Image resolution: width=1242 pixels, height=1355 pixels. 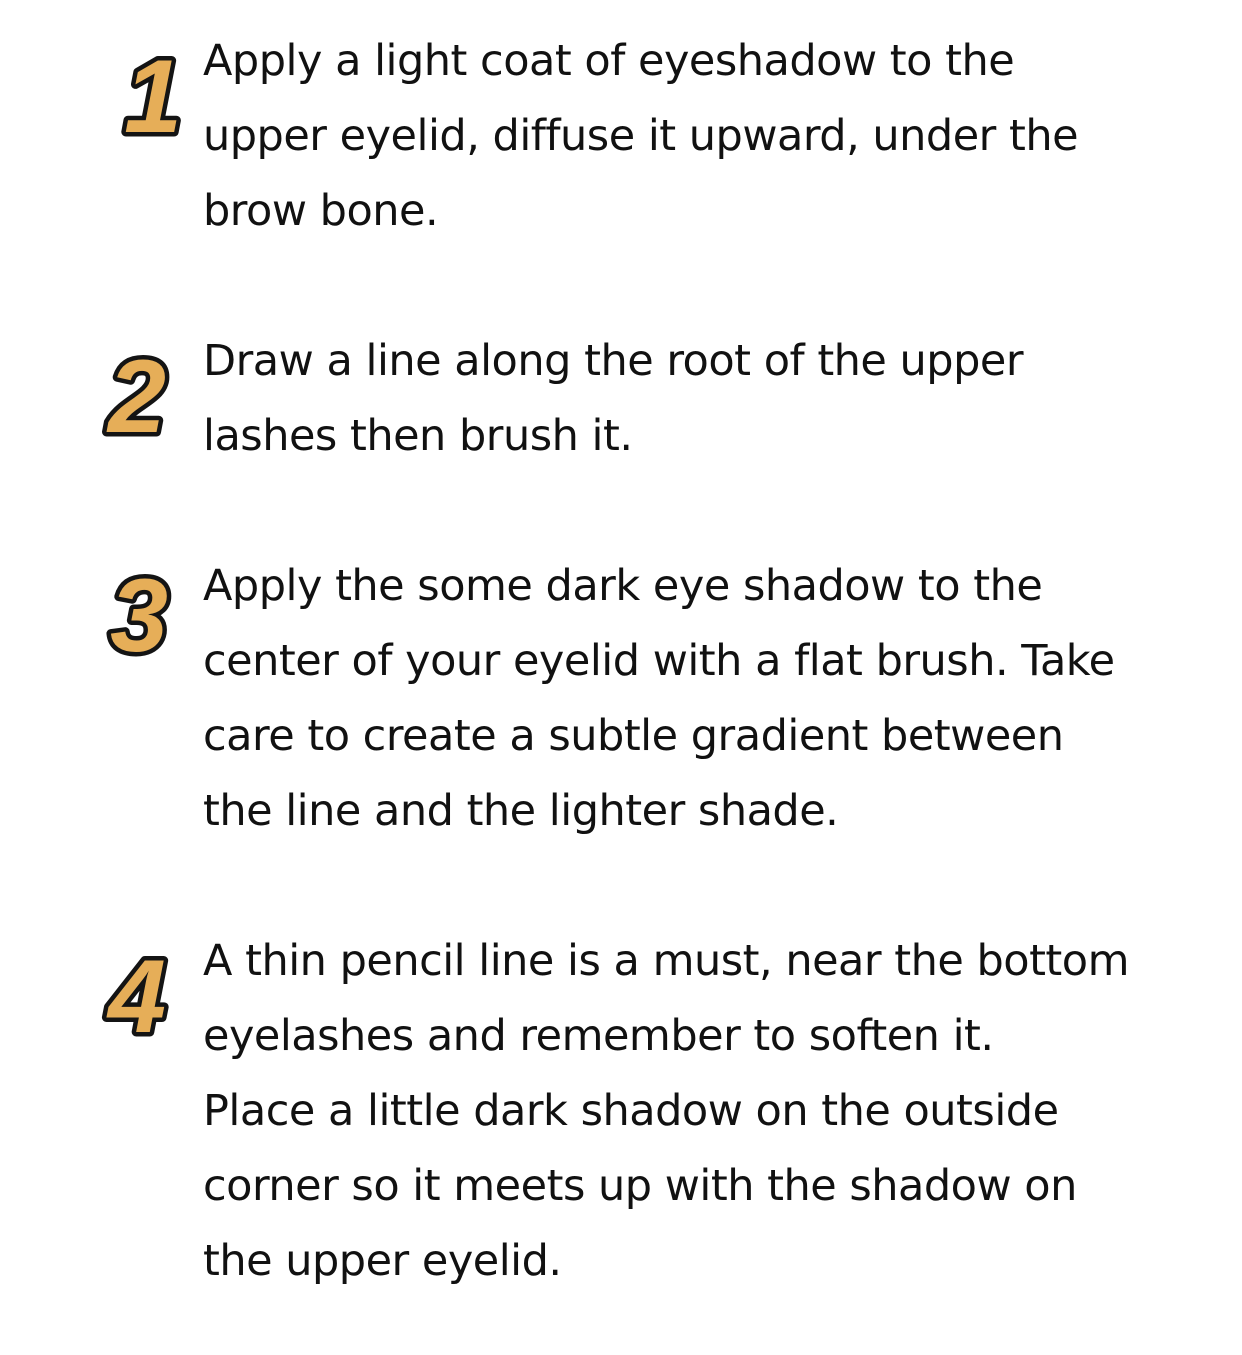 I want to click on step-number-badge: 2, so click(x=137, y=397).